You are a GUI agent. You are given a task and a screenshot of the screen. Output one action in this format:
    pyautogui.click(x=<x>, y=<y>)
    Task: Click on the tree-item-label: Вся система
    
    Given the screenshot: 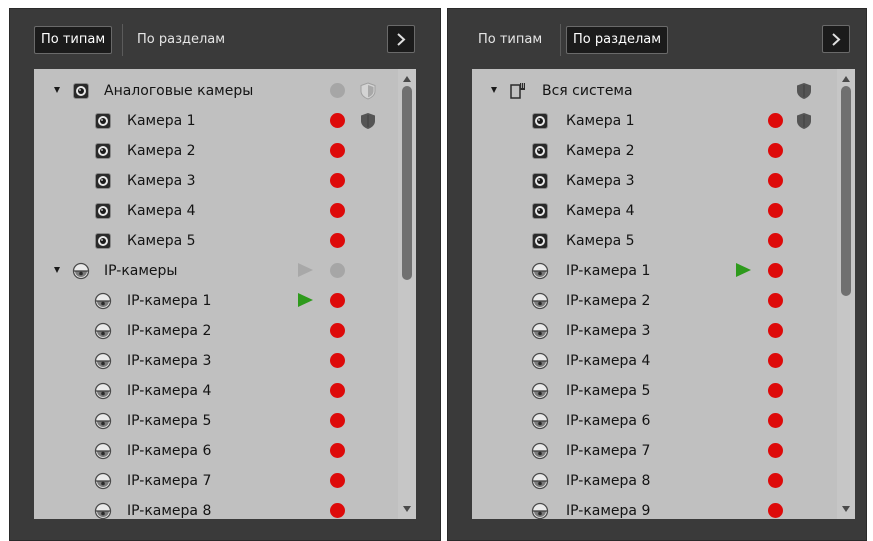 What is the action you would take?
    pyautogui.click(x=587, y=91)
    